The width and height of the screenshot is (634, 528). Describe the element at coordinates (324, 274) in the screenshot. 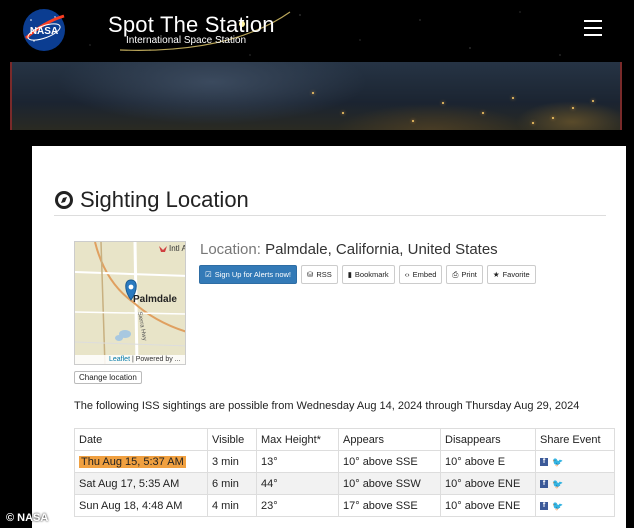

I see `rss-label: RSS` at that location.